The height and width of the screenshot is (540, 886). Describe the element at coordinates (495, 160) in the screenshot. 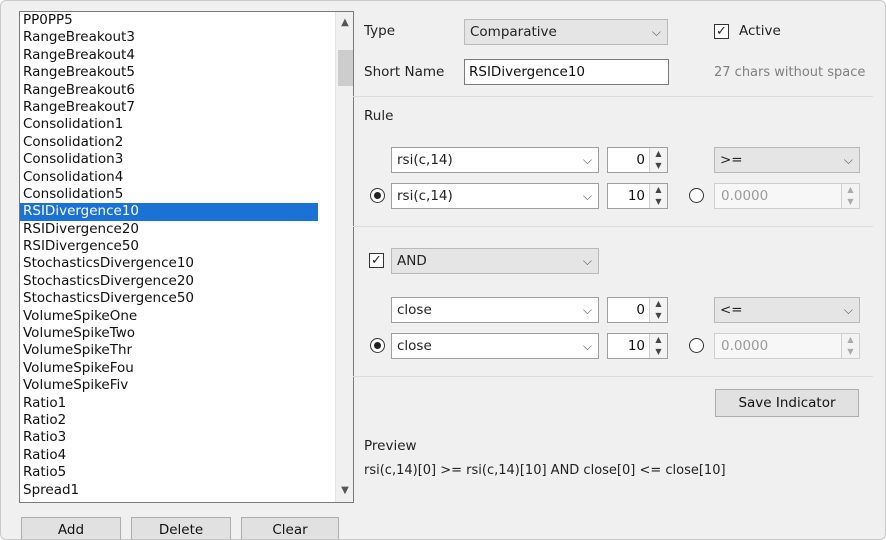

I see `rule-left-expr-select: rsi(c,14) ⌵` at that location.